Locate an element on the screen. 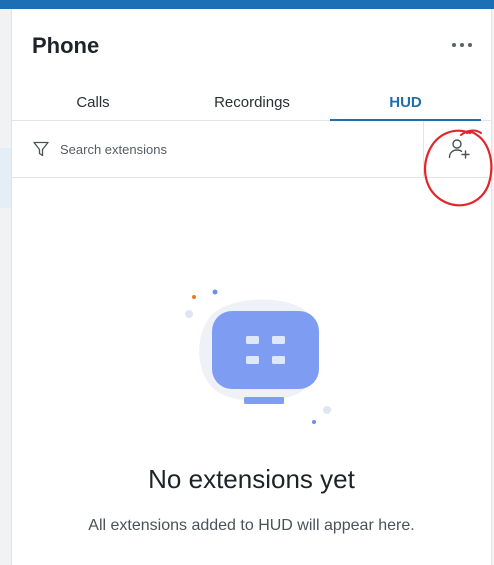  tab-calls: Calls is located at coordinates (93, 102).